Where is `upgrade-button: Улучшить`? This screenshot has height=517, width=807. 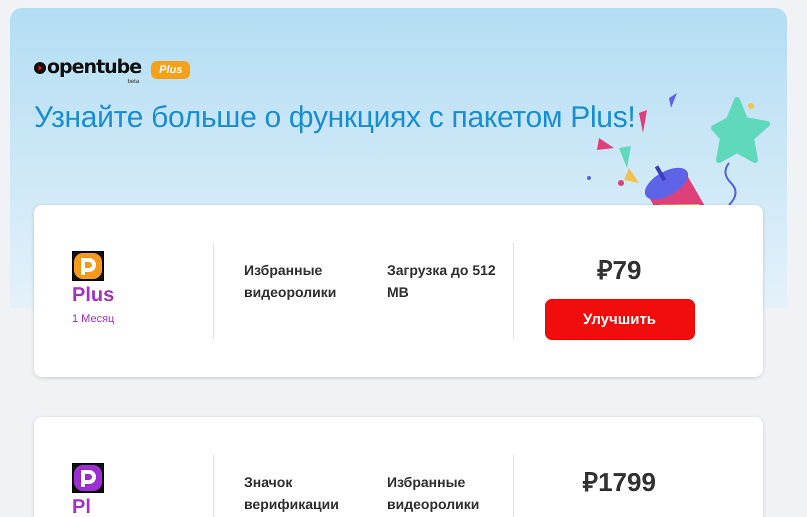
upgrade-button: Улучшить is located at coordinates (619, 319).